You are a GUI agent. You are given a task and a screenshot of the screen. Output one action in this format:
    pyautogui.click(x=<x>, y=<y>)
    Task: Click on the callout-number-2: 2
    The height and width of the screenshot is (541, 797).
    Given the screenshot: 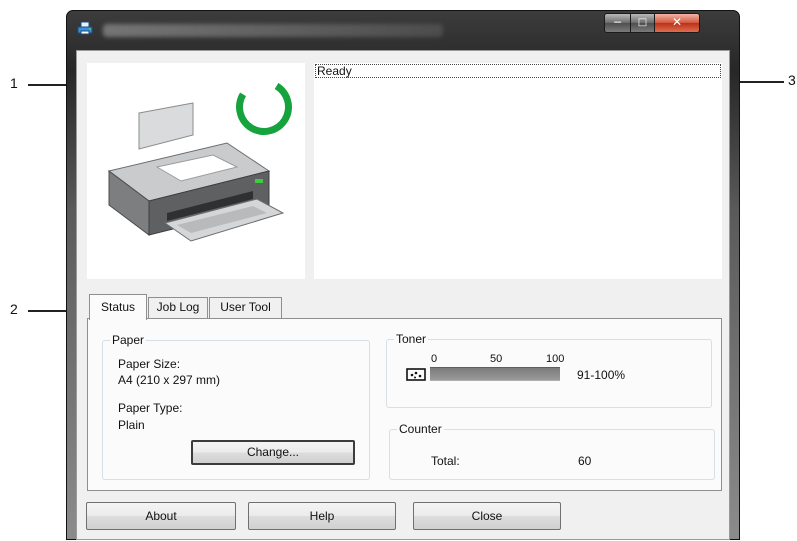 What is the action you would take?
    pyautogui.click(x=14, y=309)
    